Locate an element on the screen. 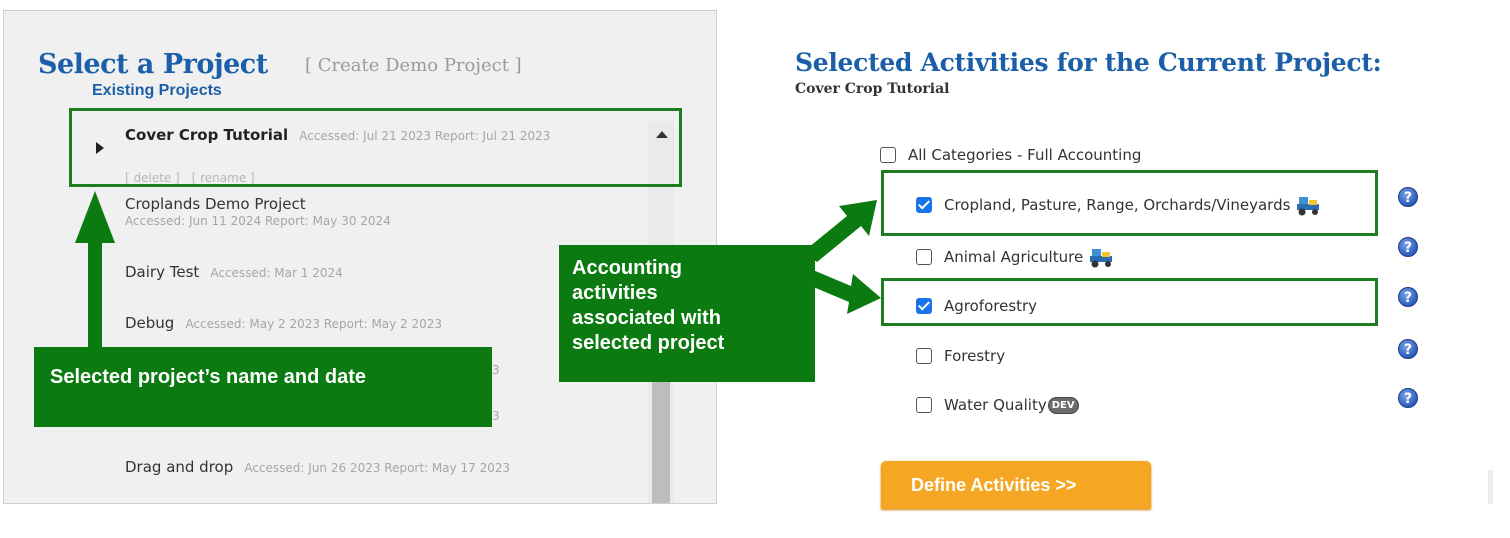  category-label: Animal Agriculture is located at coordinates (1014, 257).